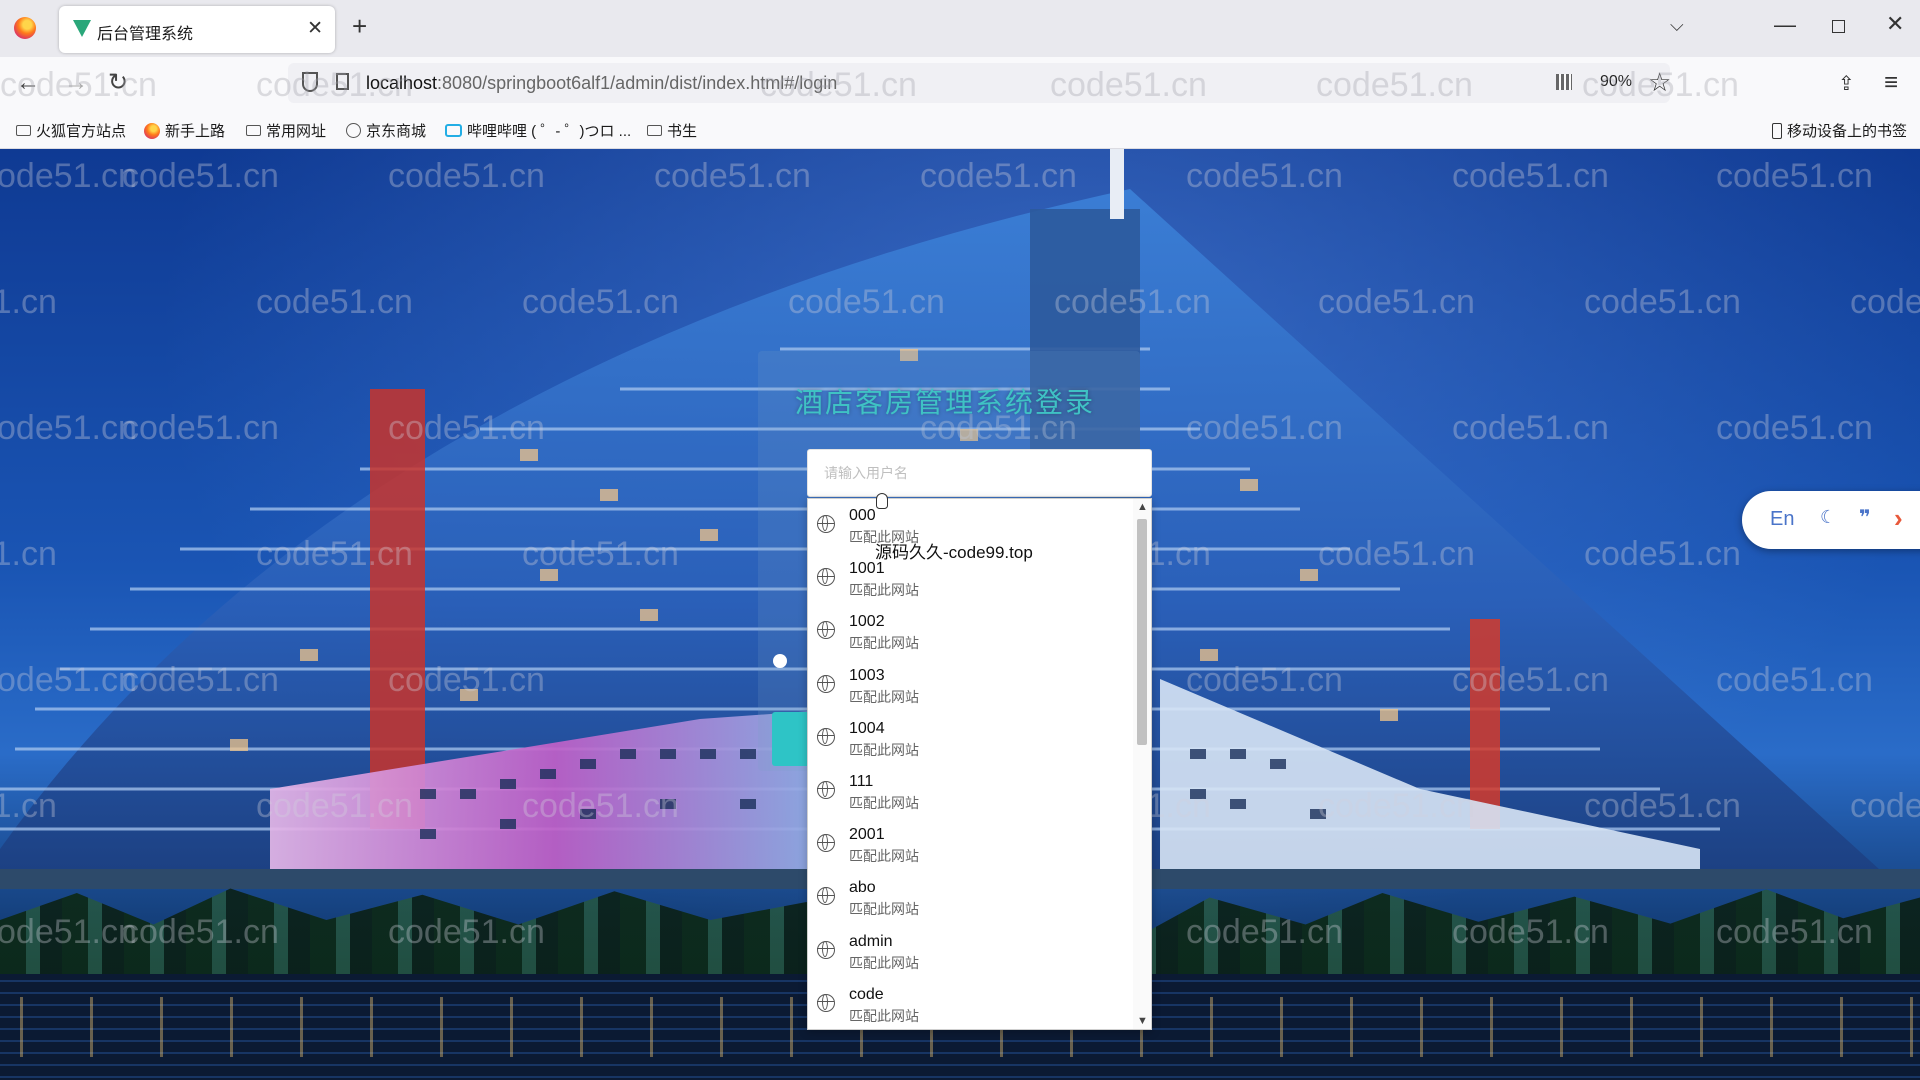 The height and width of the screenshot is (1080, 1920). Describe the element at coordinates (310, 82) in the screenshot. I see `tracking-protection-icon` at that location.